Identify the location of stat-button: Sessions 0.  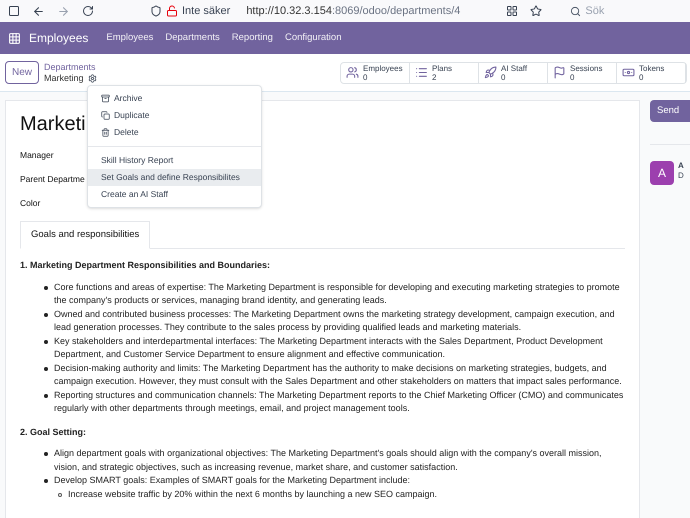
(582, 72).